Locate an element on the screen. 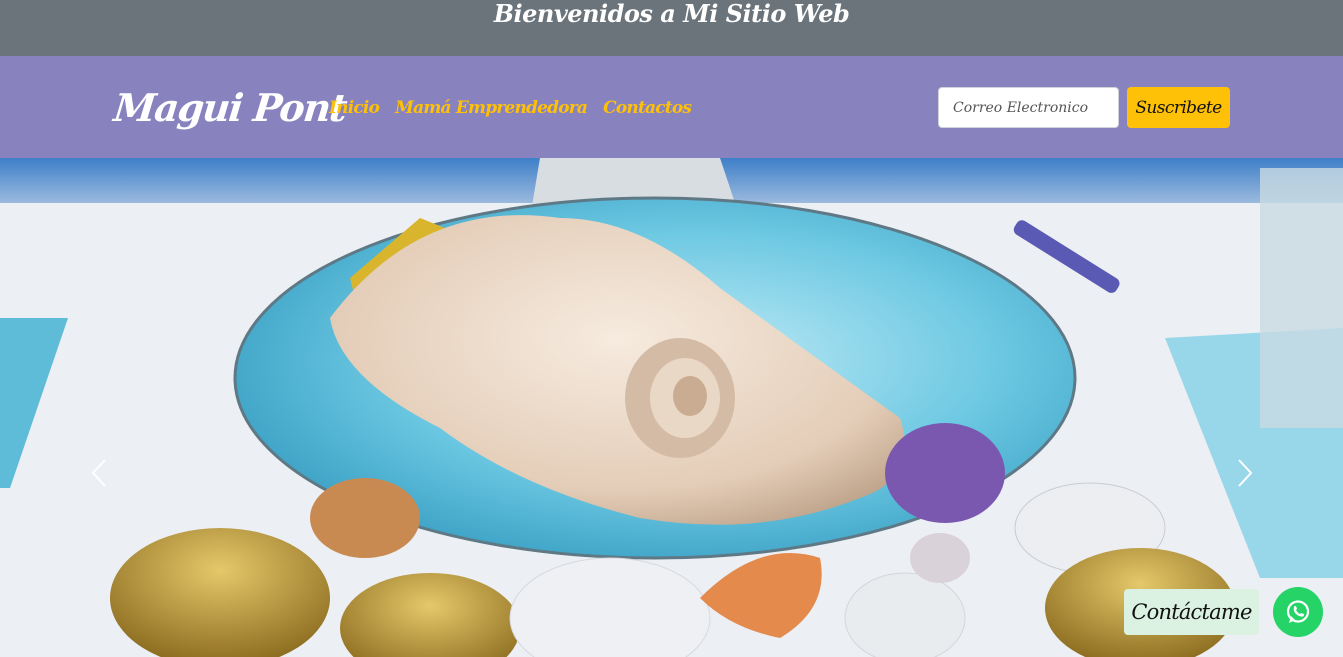  nav-link-mama-emprendedora: Mamá Emprendedora is located at coordinates (491, 108).